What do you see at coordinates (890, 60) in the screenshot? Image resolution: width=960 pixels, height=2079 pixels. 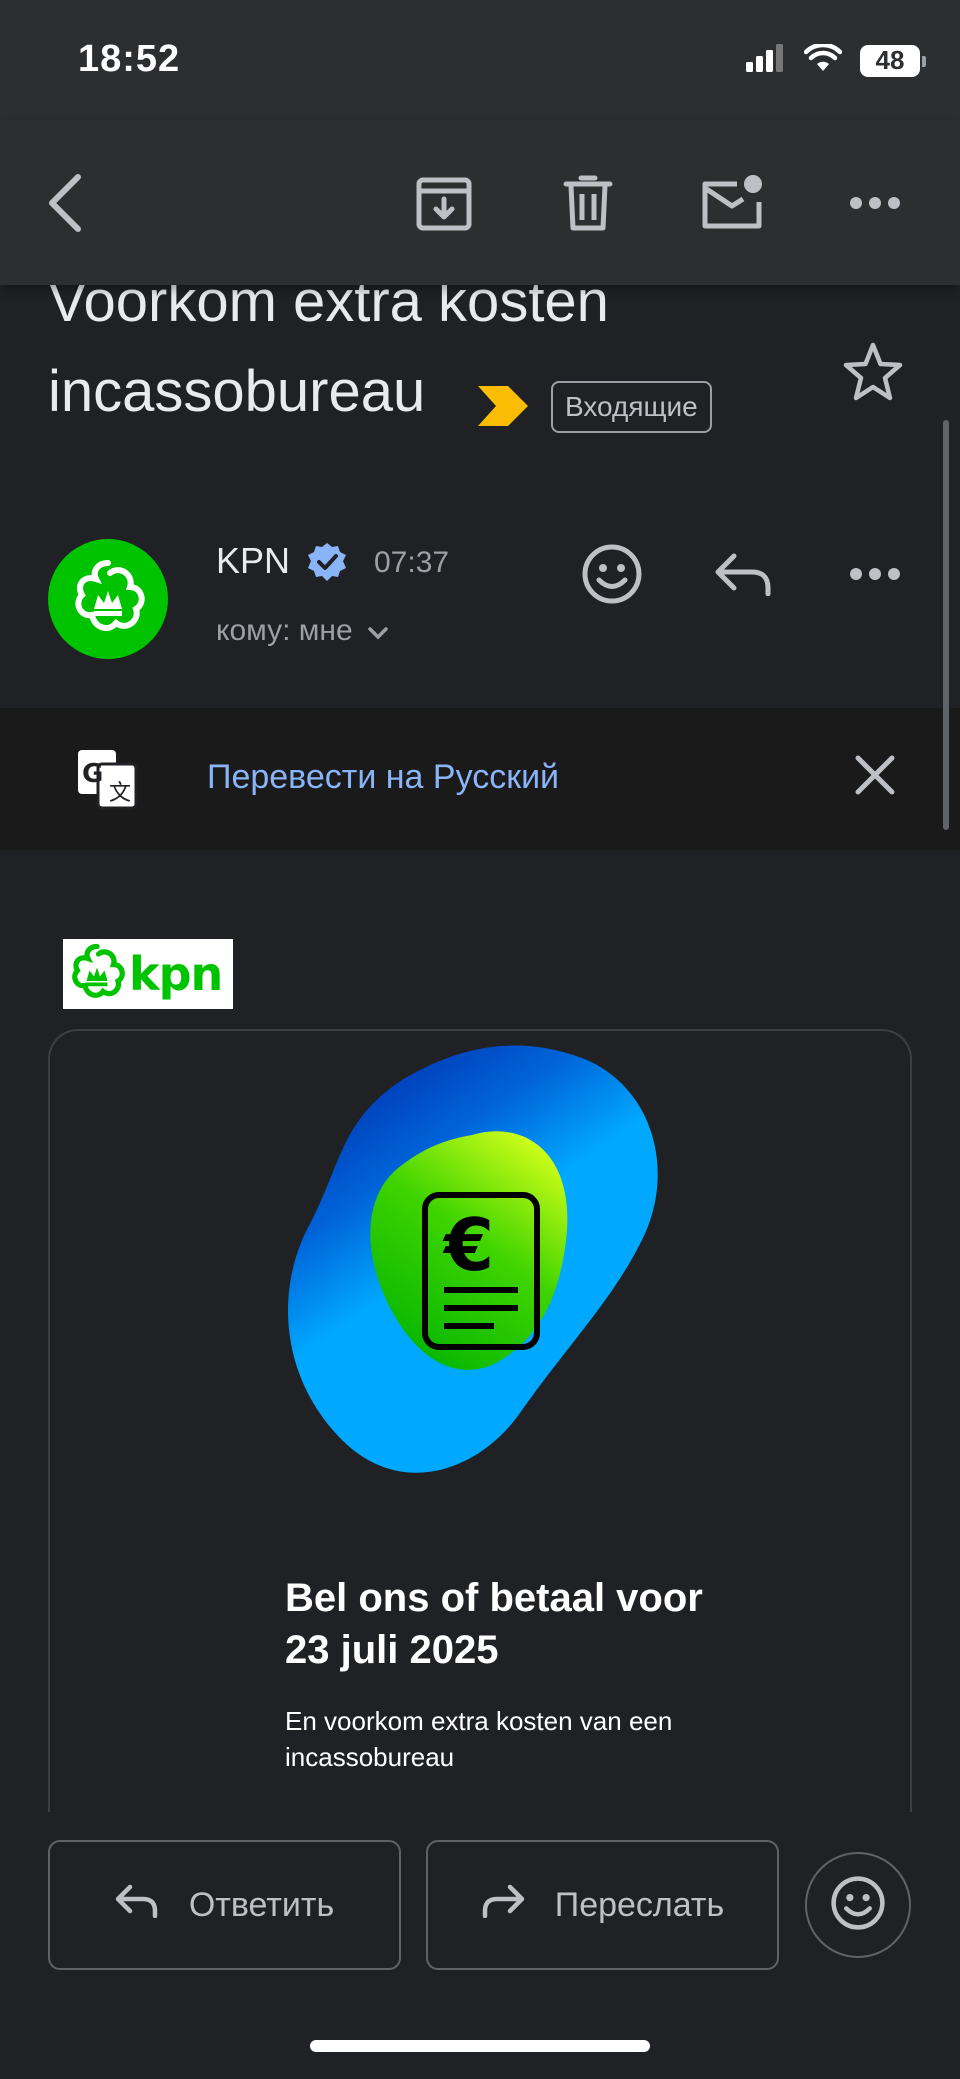 I see `battery-level: 48` at bounding box center [890, 60].